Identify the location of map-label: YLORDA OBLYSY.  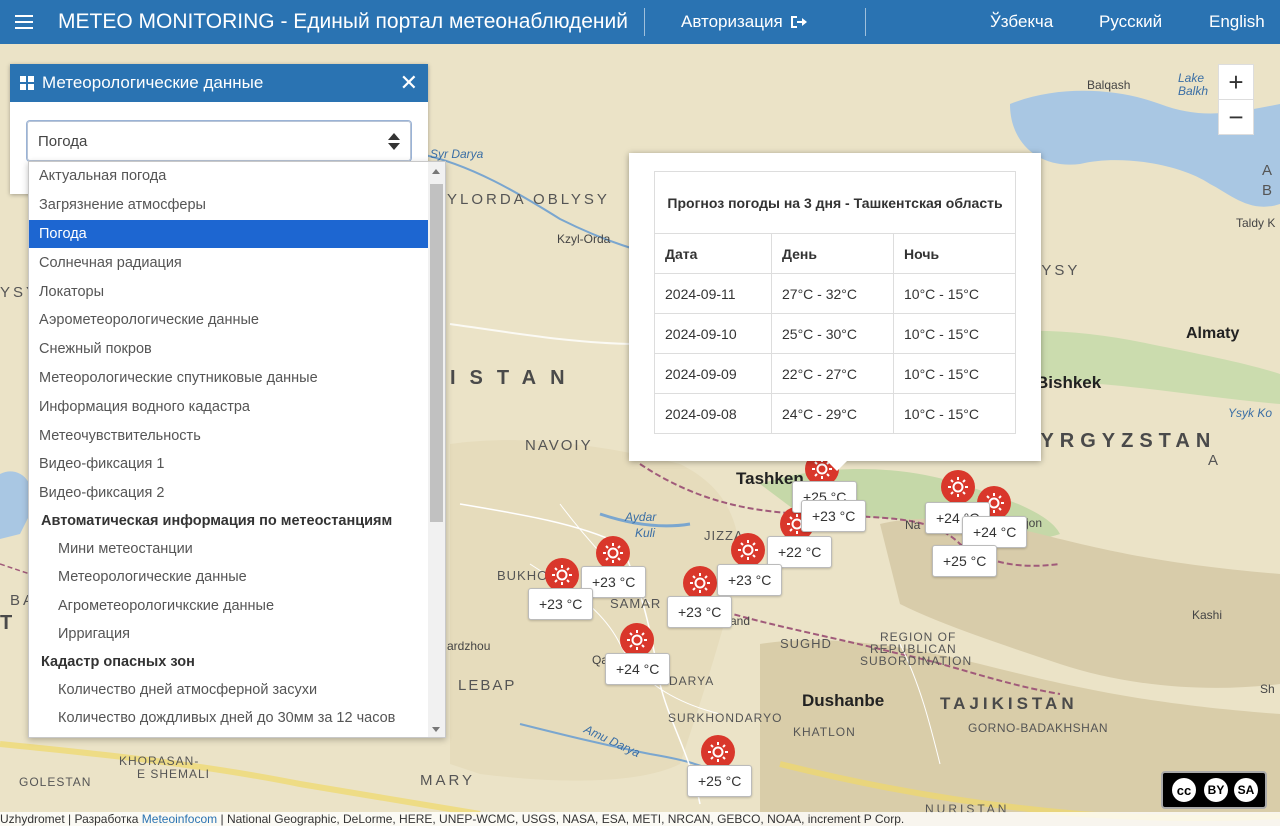
(528, 199).